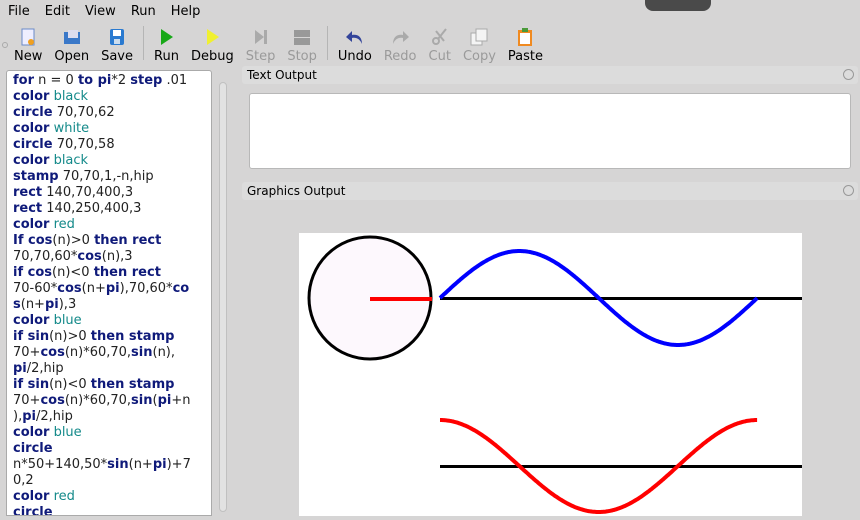  What do you see at coordinates (302, 43) in the screenshot?
I see `stop-button: Stop` at bounding box center [302, 43].